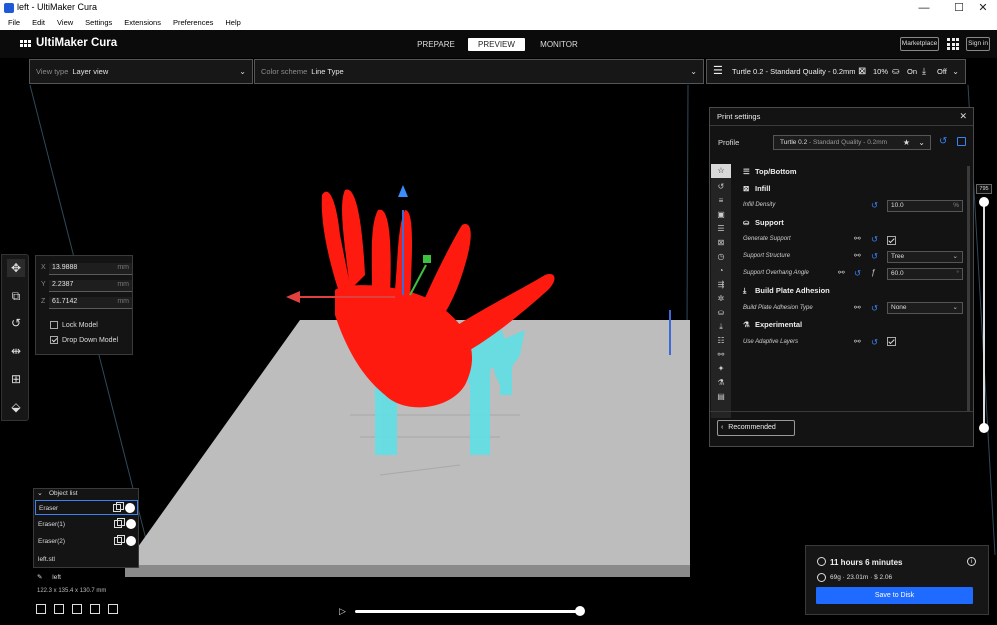  I want to click on per-model-settings-icon: ⊞, so click(16, 379).